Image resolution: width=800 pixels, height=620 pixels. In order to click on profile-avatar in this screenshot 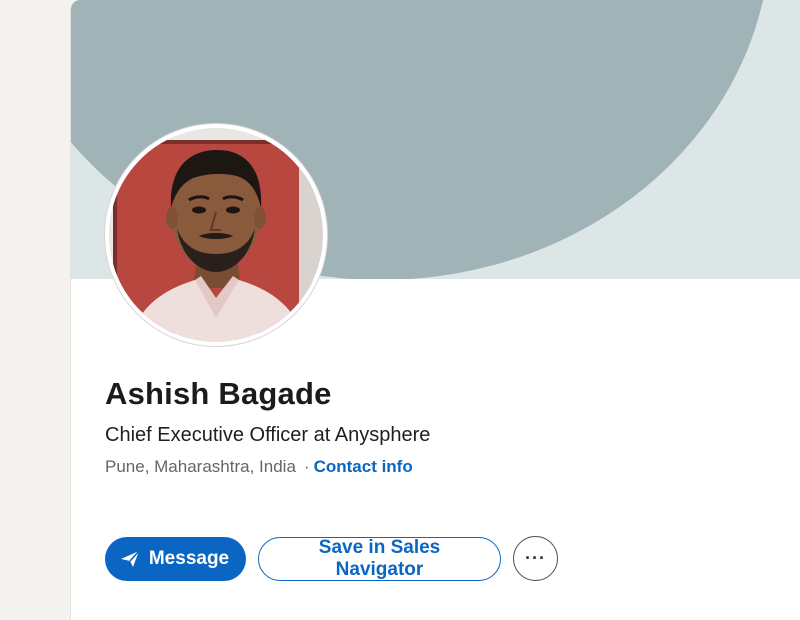, I will do `click(216, 235)`.